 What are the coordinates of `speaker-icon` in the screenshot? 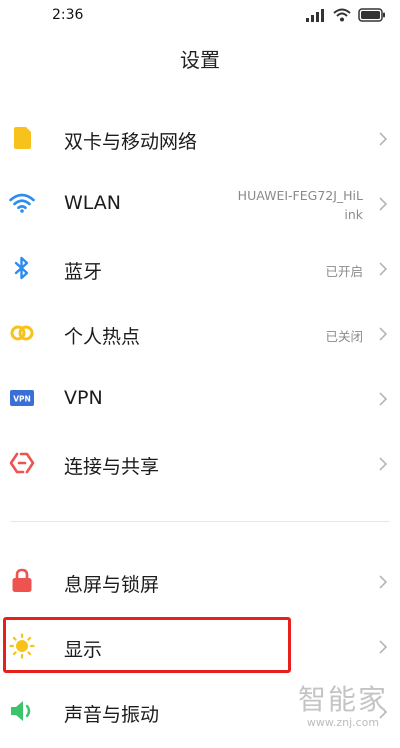 It's located at (22, 711).